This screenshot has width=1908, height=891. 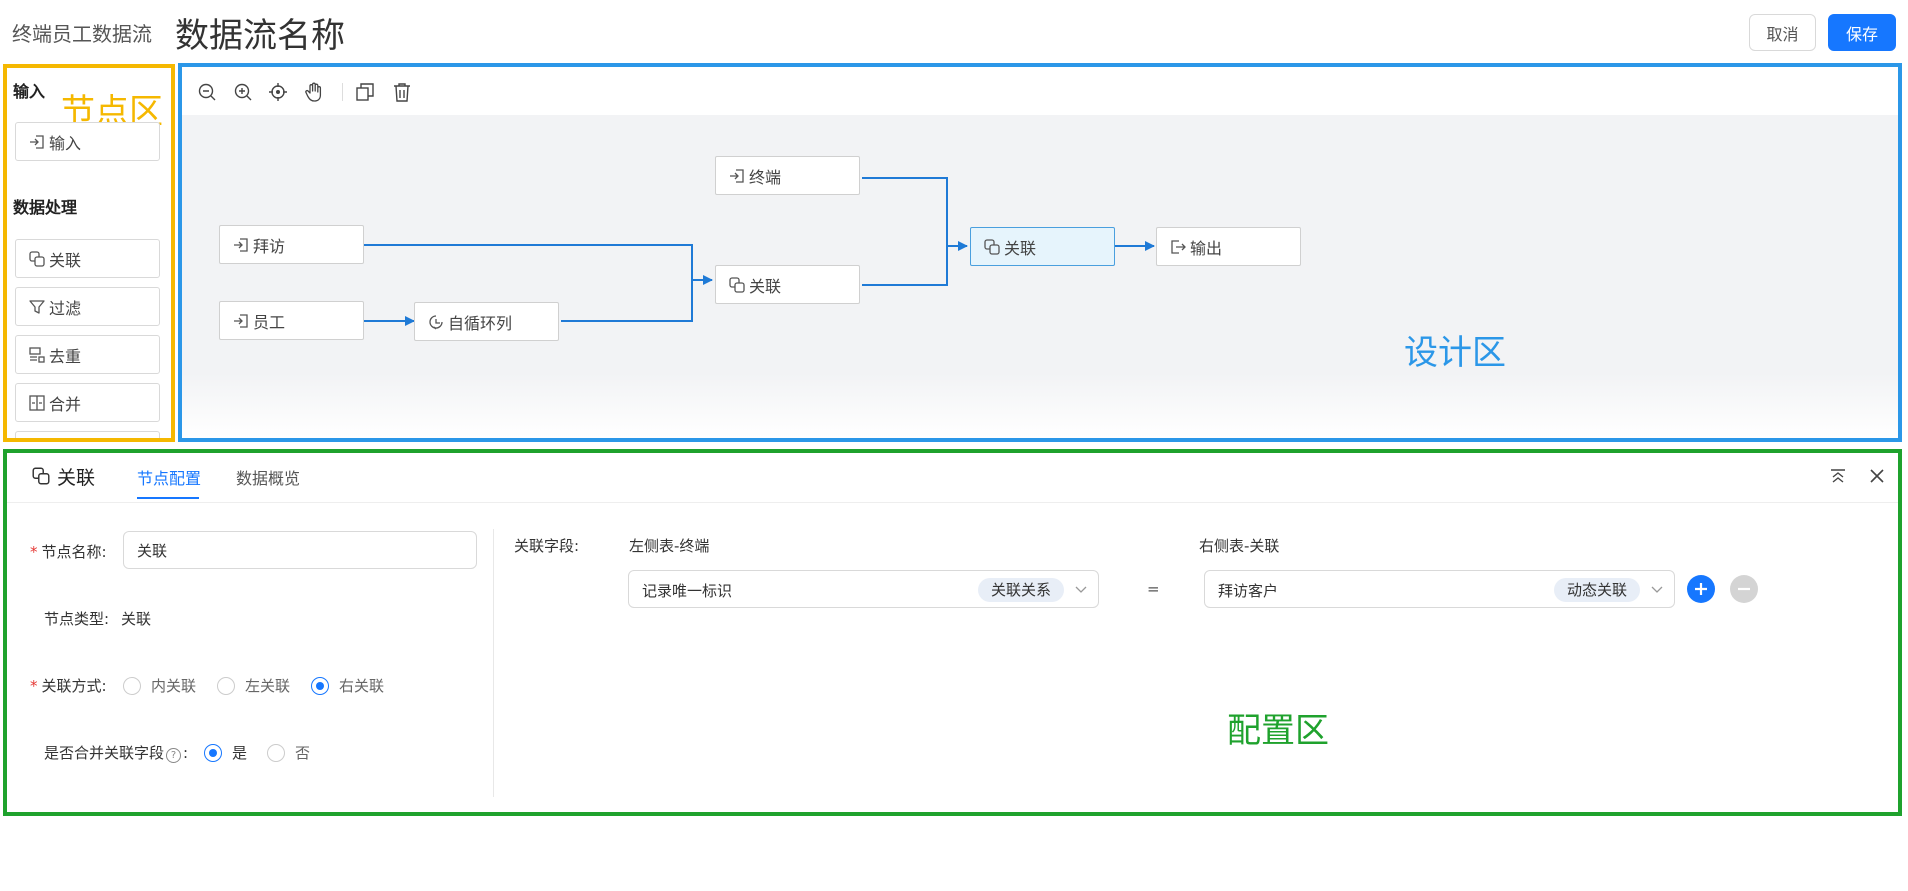 What do you see at coordinates (76, 478) in the screenshot?
I see `config-node-title: 关联` at bounding box center [76, 478].